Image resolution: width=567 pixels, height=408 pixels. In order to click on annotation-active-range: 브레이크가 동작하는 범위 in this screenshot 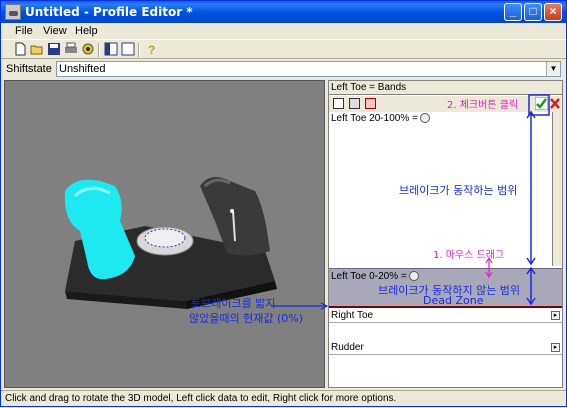, I will do `click(458, 190)`.